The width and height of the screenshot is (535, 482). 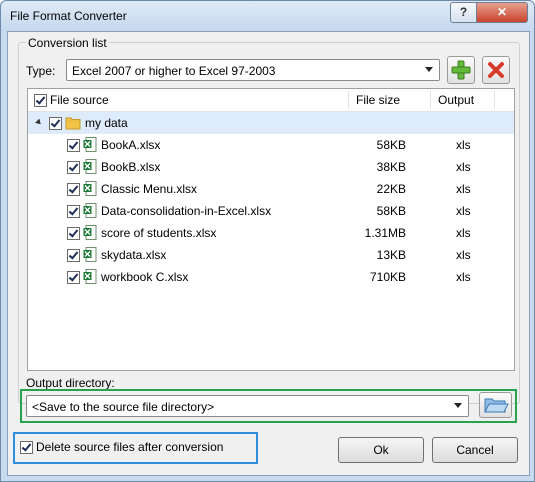 What do you see at coordinates (271, 100) in the screenshot?
I see `file-list-header: File source File size Output` at bounding box center [271, 100].